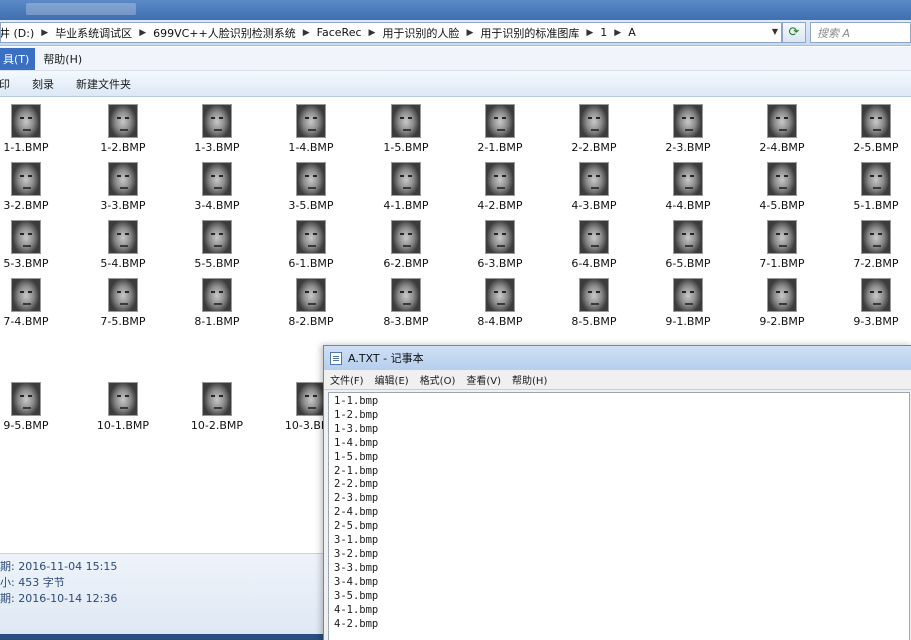 This screenshot has height=640, width=911. What do you see at coordinates (311, 187) in the screenshot?
I see `file-item: 3-5.BMP` at bounding box center [311, 187].